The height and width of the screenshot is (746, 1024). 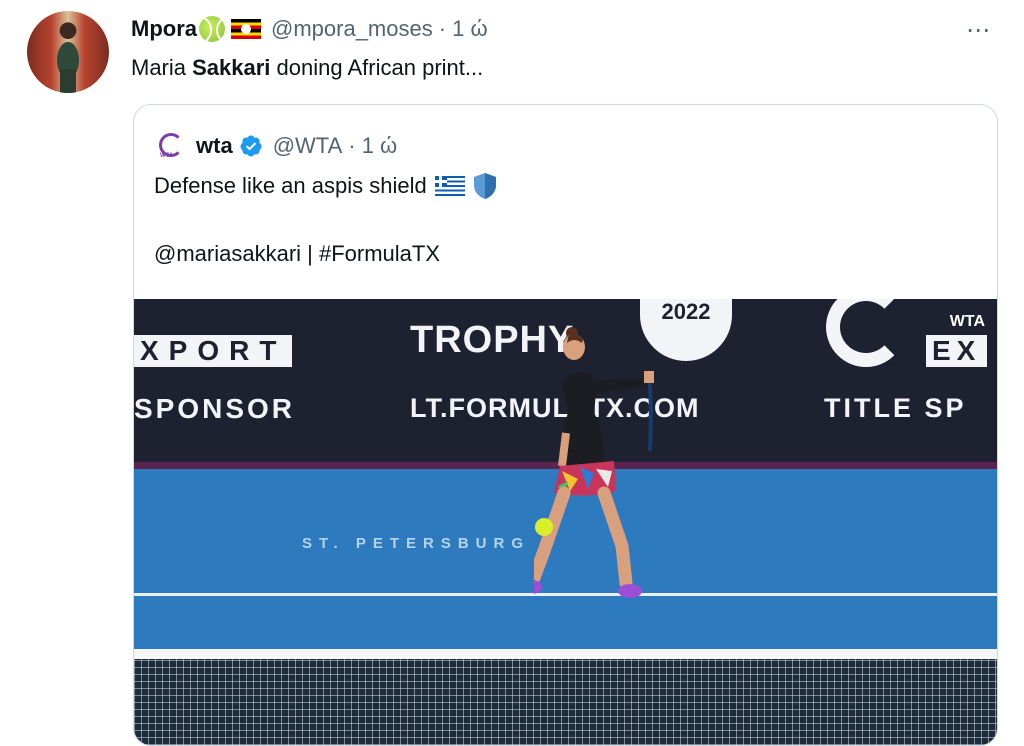 I want to click on quoted-author-handle: @WTA, so click(x=308, y=146).